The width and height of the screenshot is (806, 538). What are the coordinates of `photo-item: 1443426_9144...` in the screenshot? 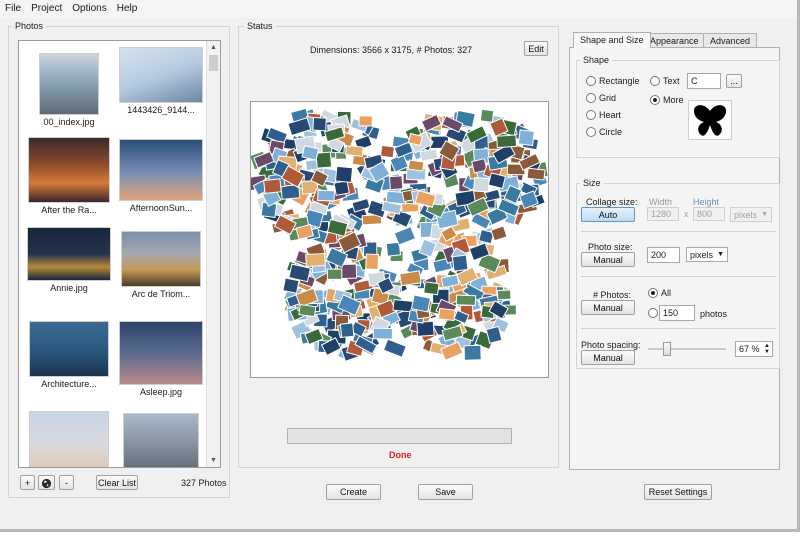 It's located at (161, 81).